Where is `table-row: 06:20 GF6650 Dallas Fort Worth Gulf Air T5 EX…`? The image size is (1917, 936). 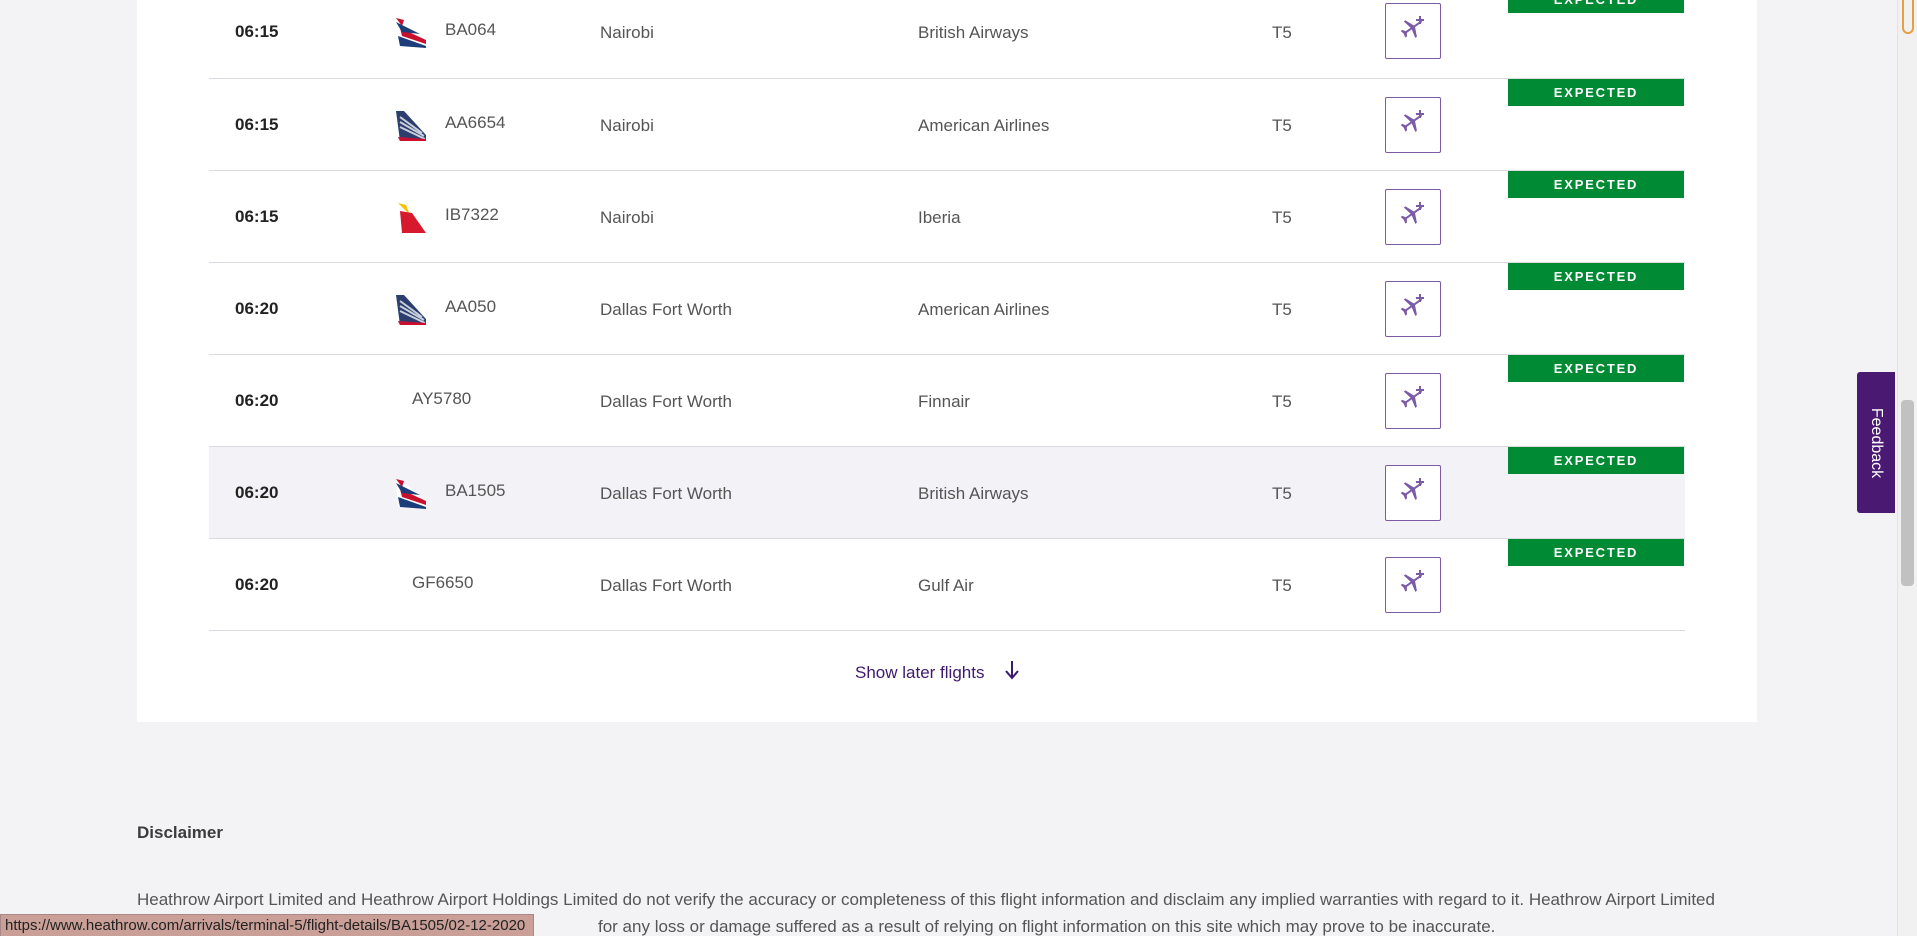 table-row: 06:20 GF6650 Dallas Fort Worth Gulf Air T5 EX… is located at coordinates (947, 585).